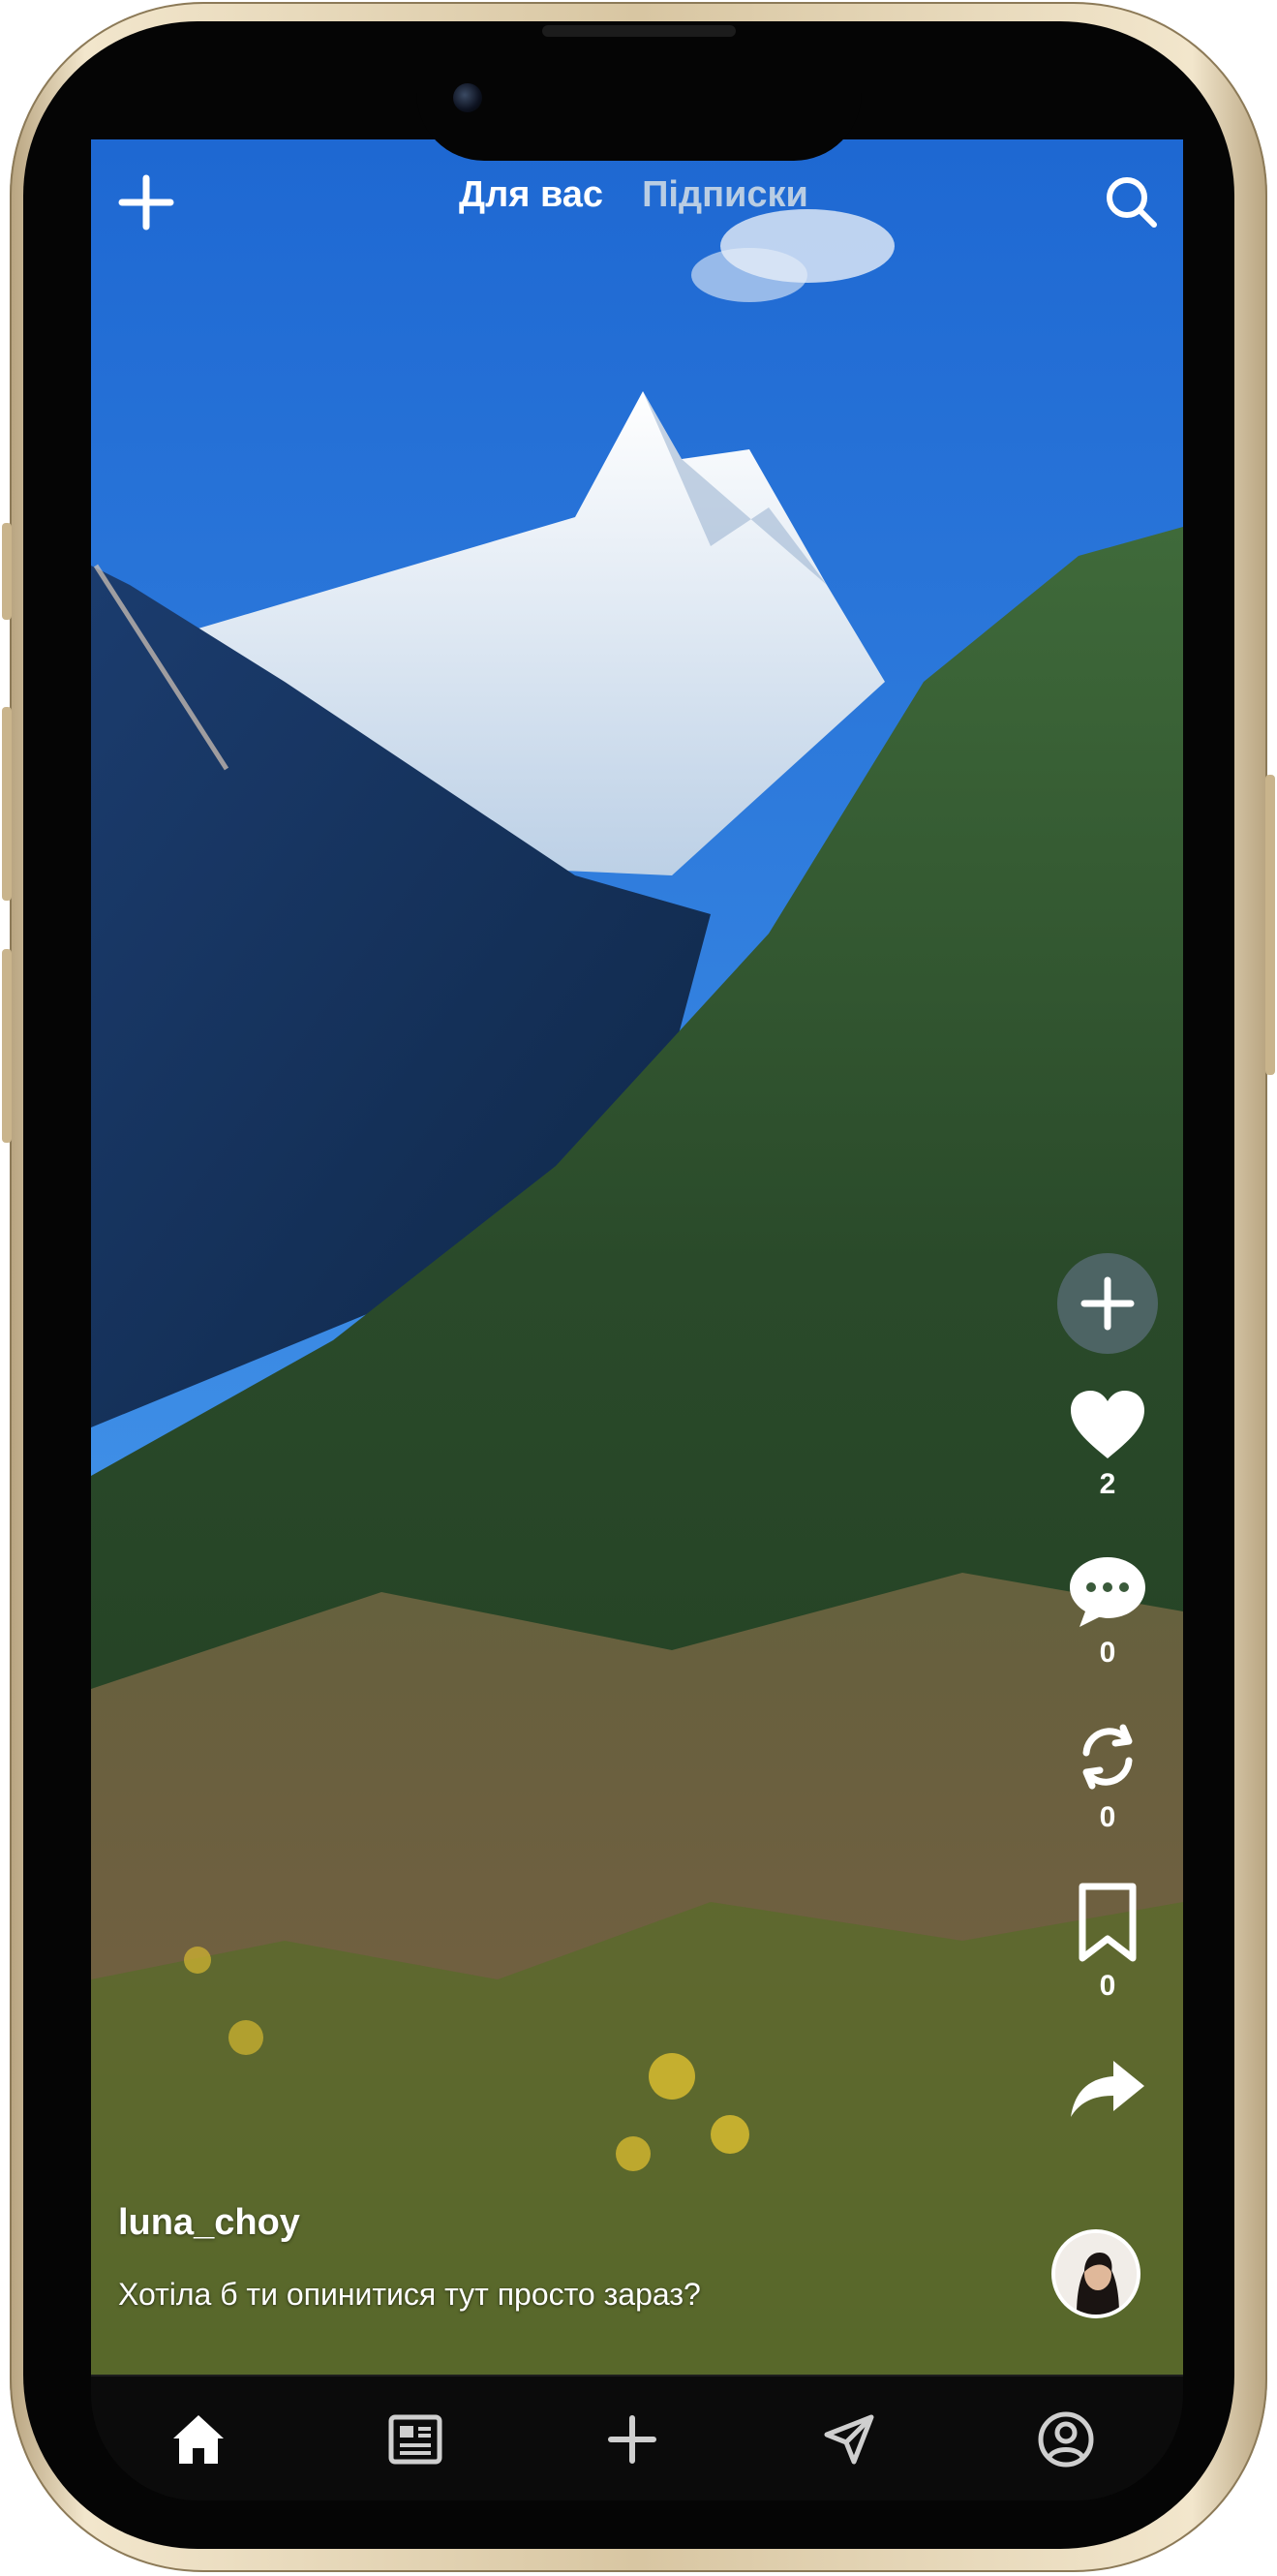 The height and width of the screenshot is (2576, 1277). I want to click on search-icon, so click(1132, 202).